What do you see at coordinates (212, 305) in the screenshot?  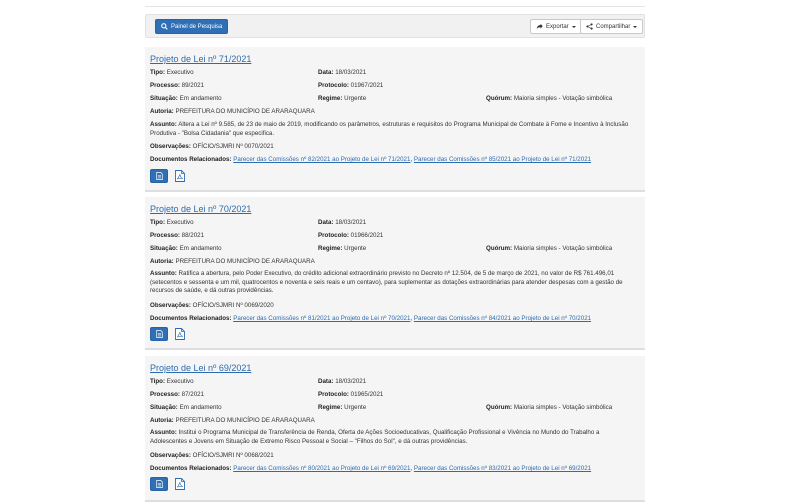 I see `observacoes-field: Observações: OFÍCIO/SJMRI Nº 0069/2020` at bounding box center [212, 305].